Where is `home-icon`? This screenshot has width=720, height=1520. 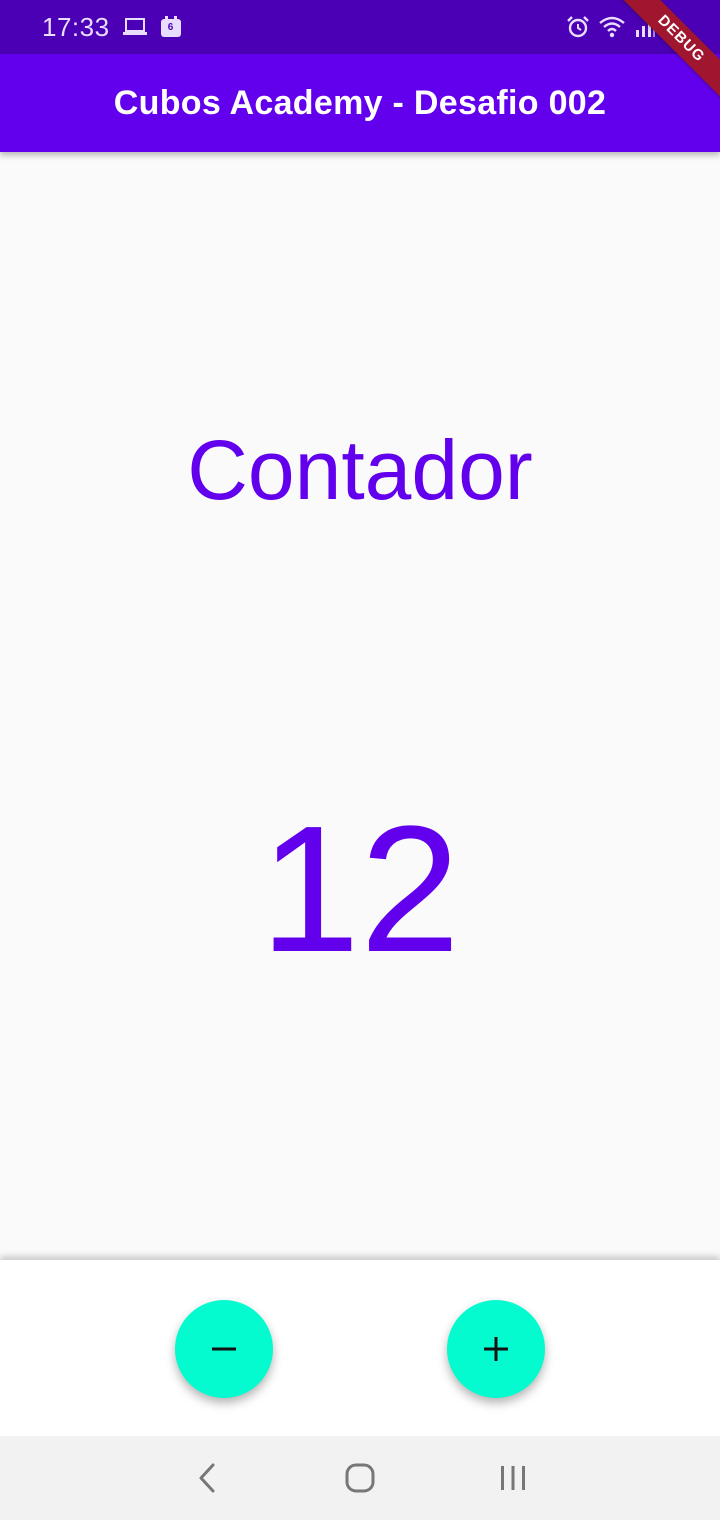
home-icon is located at coordinates (360, 1478).